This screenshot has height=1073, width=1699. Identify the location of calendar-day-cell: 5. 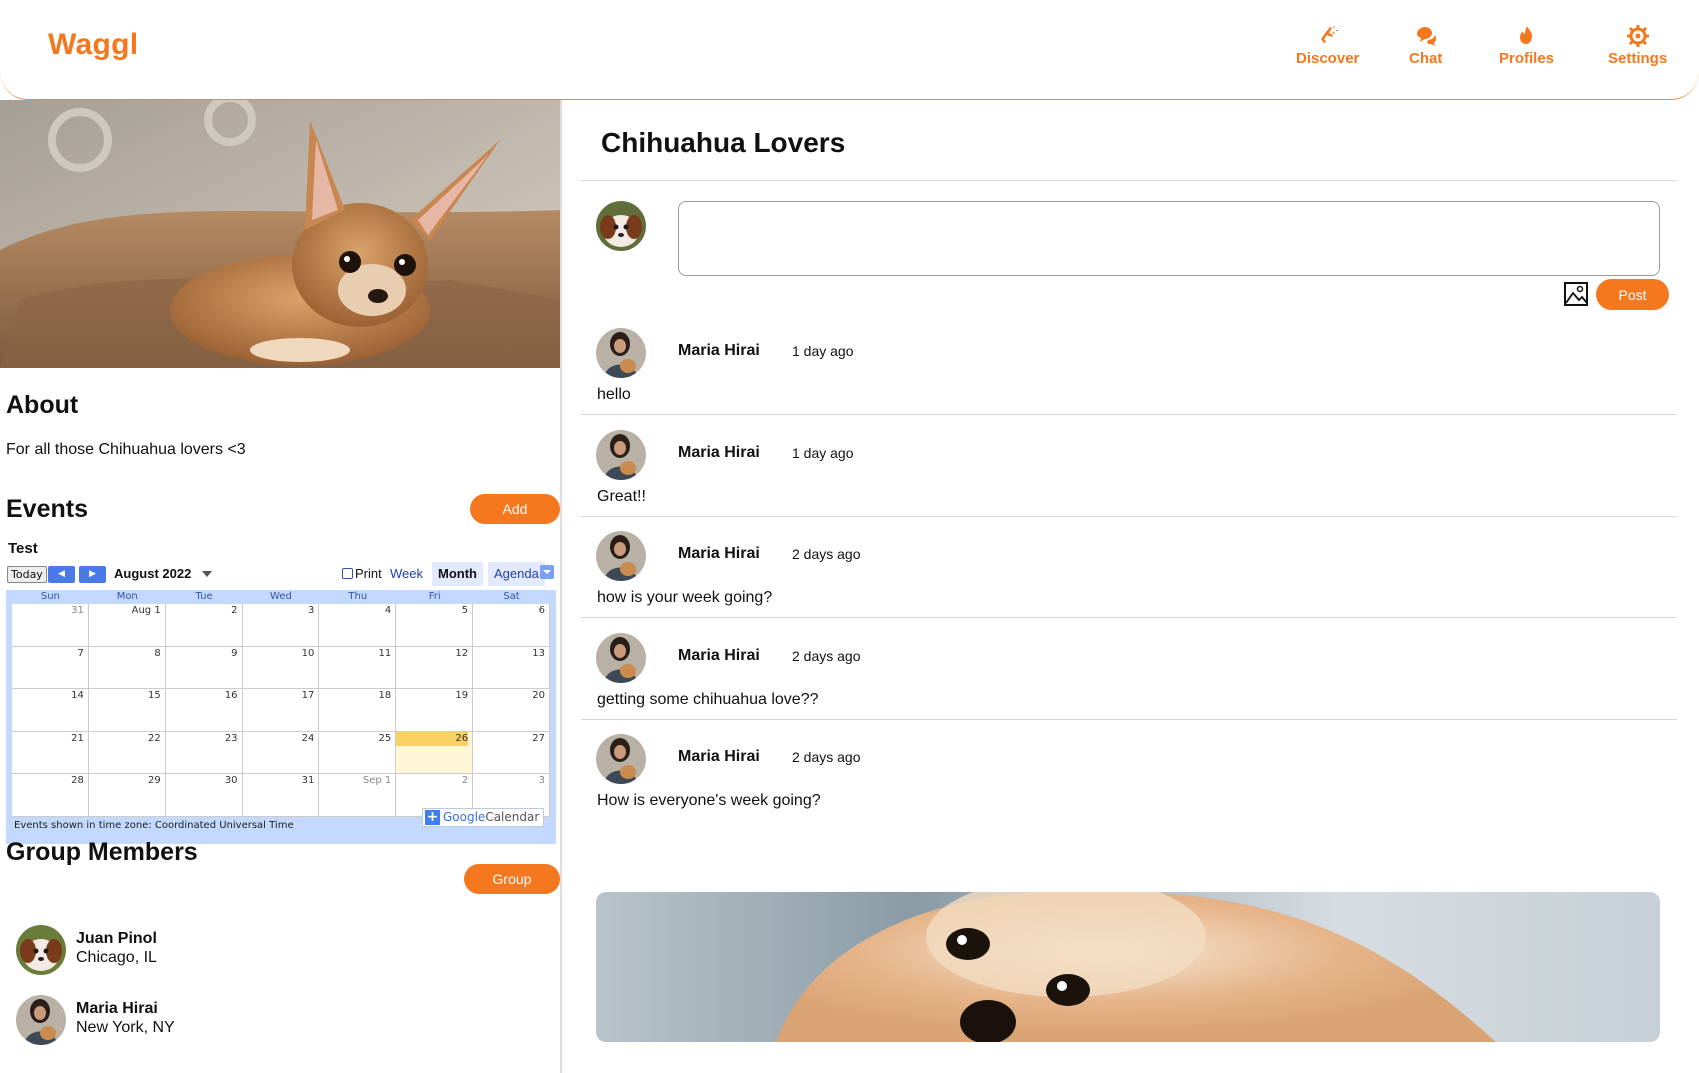
(435, 625).